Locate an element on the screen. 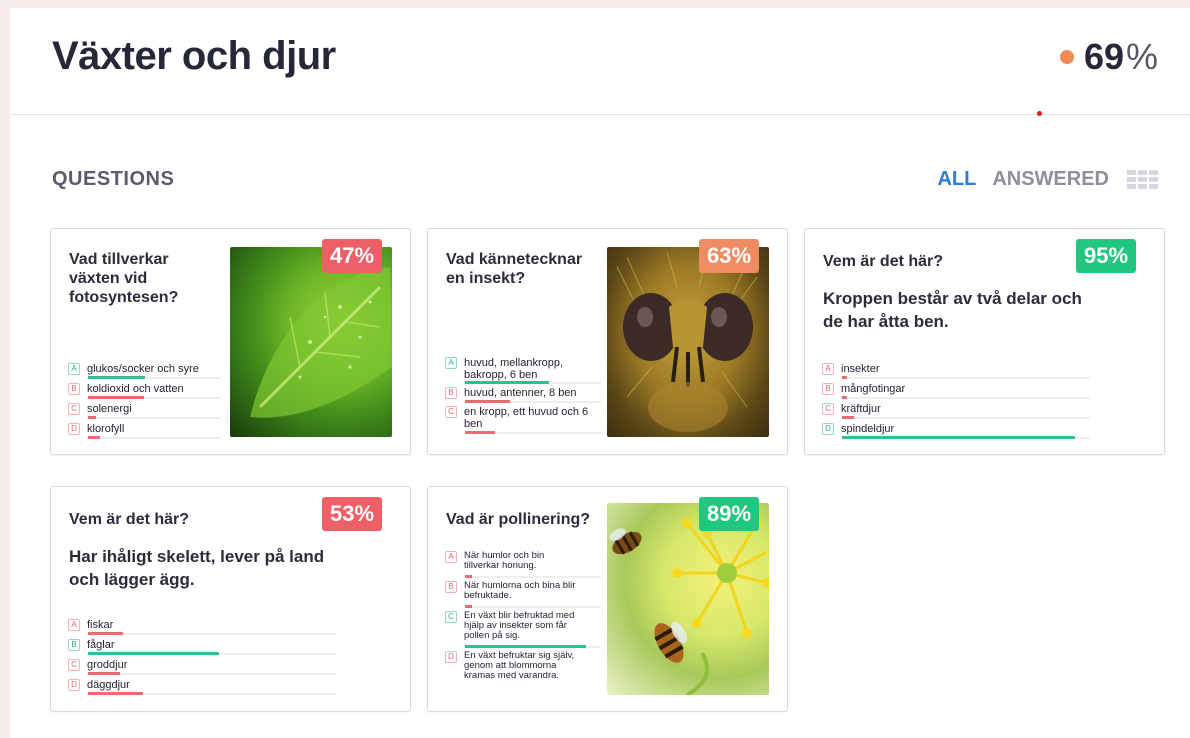  progress-marker is located at coordinates (1039, 113).